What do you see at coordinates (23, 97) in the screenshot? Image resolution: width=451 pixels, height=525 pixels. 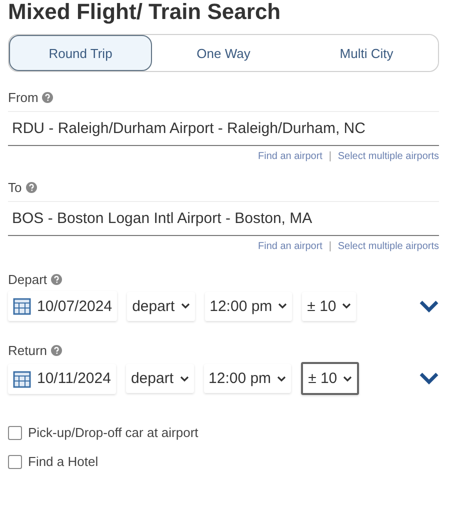 I see `field-label: From` at bounding box center [23, 97].